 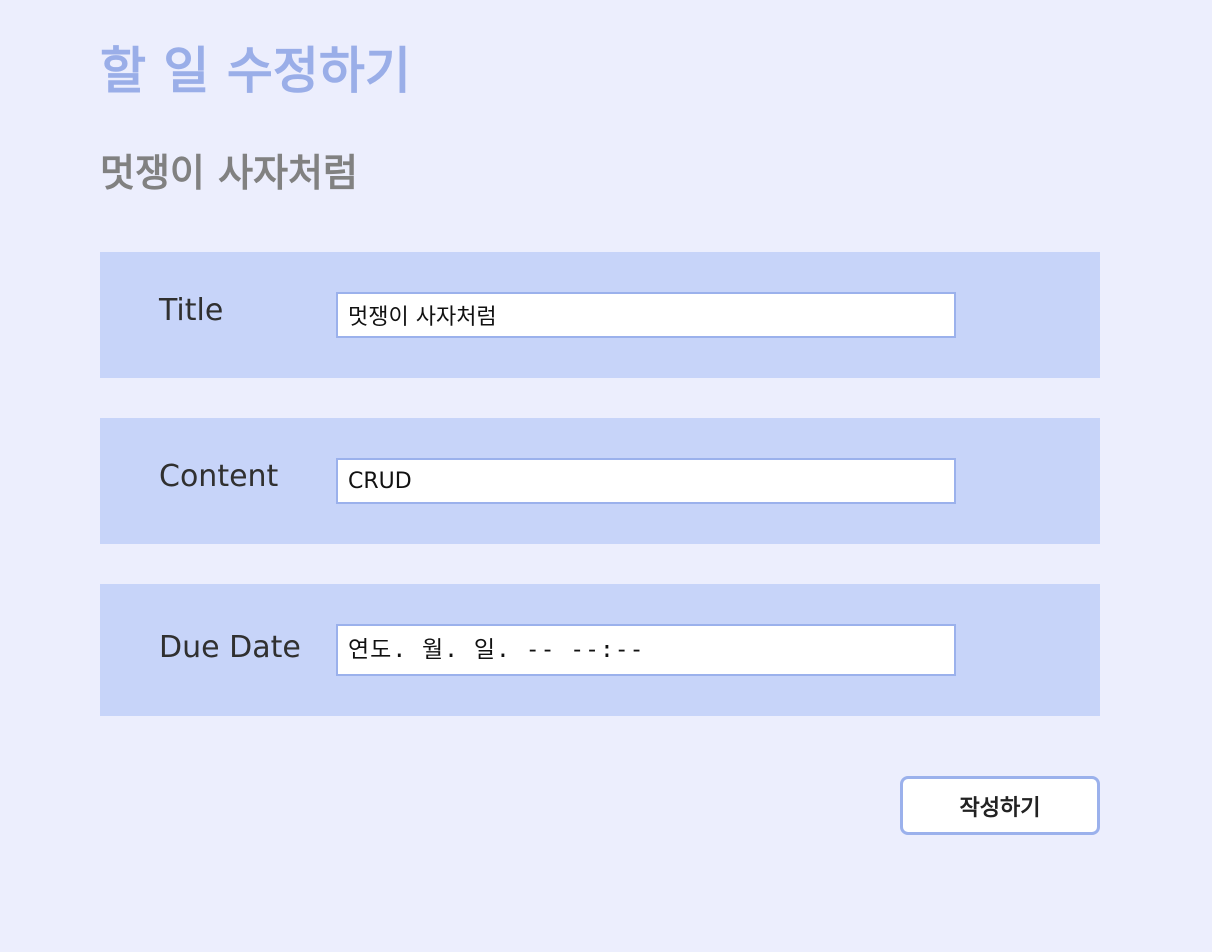 I want to click on content-label: Content, so click(x=219, y=476).